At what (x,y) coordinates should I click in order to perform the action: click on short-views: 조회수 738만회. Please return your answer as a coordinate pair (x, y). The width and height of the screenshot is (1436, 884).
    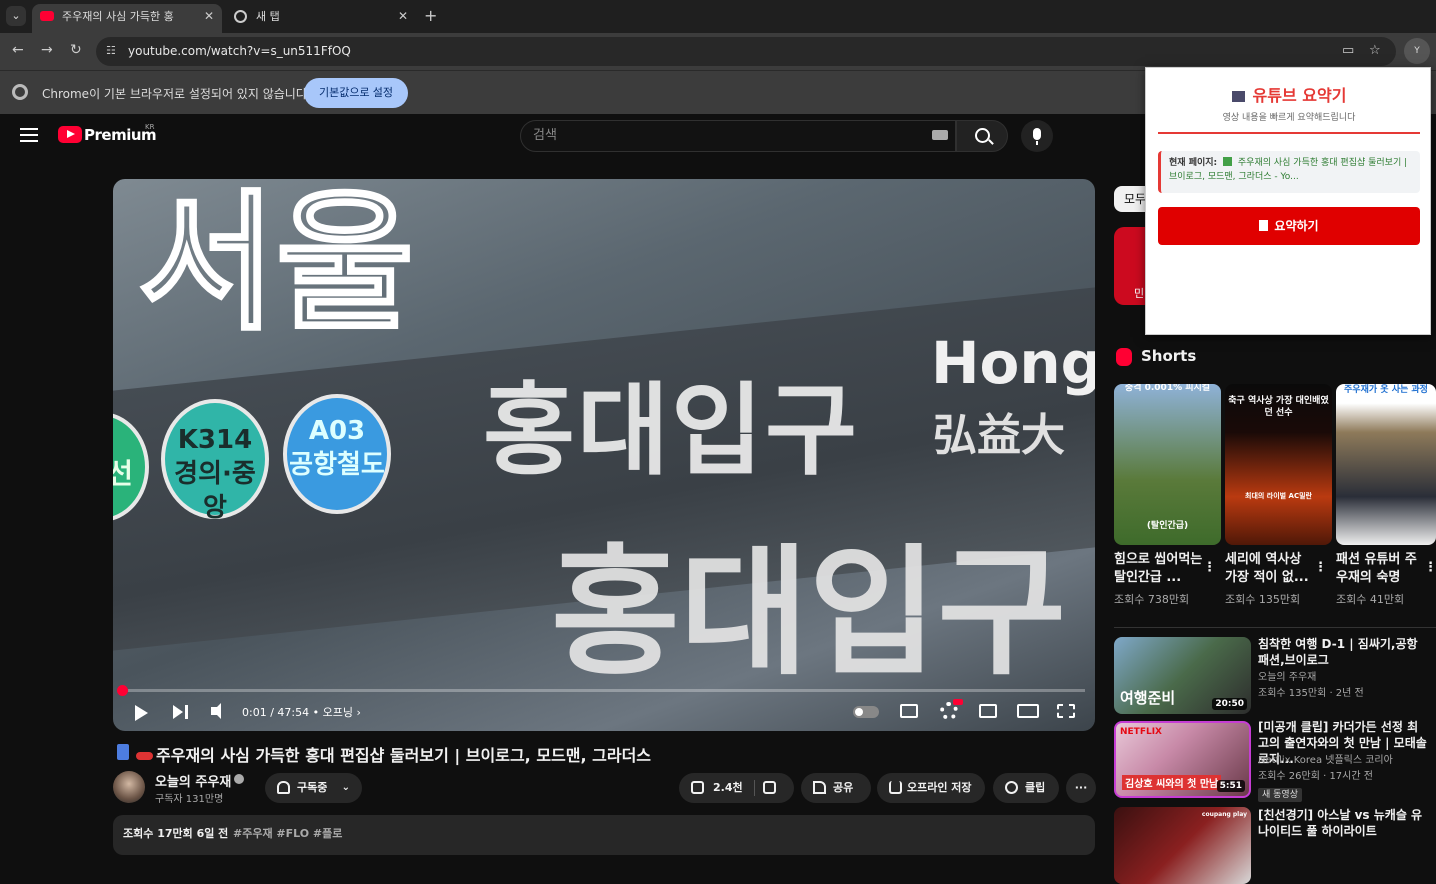
    Looking at the image, I should click on (1152, 599).